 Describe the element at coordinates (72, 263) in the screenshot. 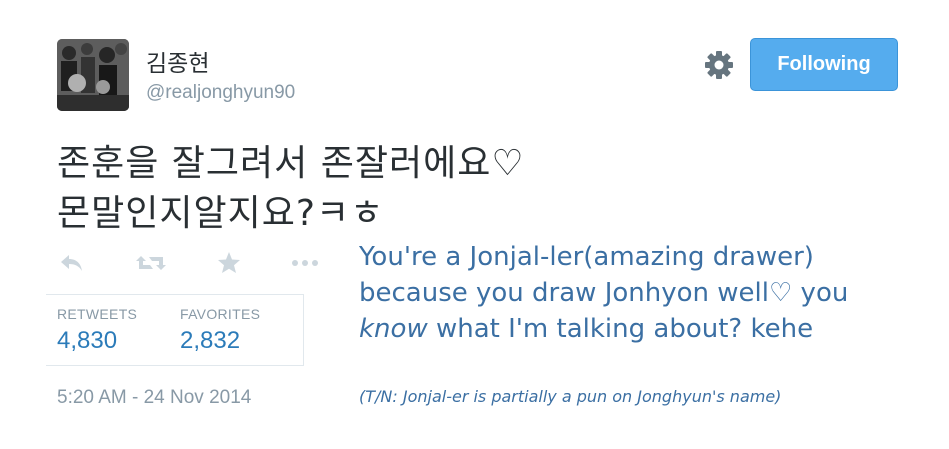

I see `reply-icon` at that location.